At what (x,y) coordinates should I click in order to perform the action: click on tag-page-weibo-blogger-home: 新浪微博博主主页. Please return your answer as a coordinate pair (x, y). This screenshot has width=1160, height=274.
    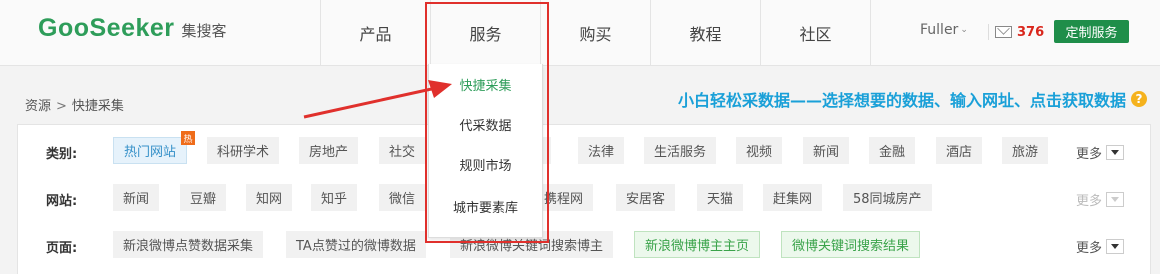
    Looking at the image, I should click on (697, 244).